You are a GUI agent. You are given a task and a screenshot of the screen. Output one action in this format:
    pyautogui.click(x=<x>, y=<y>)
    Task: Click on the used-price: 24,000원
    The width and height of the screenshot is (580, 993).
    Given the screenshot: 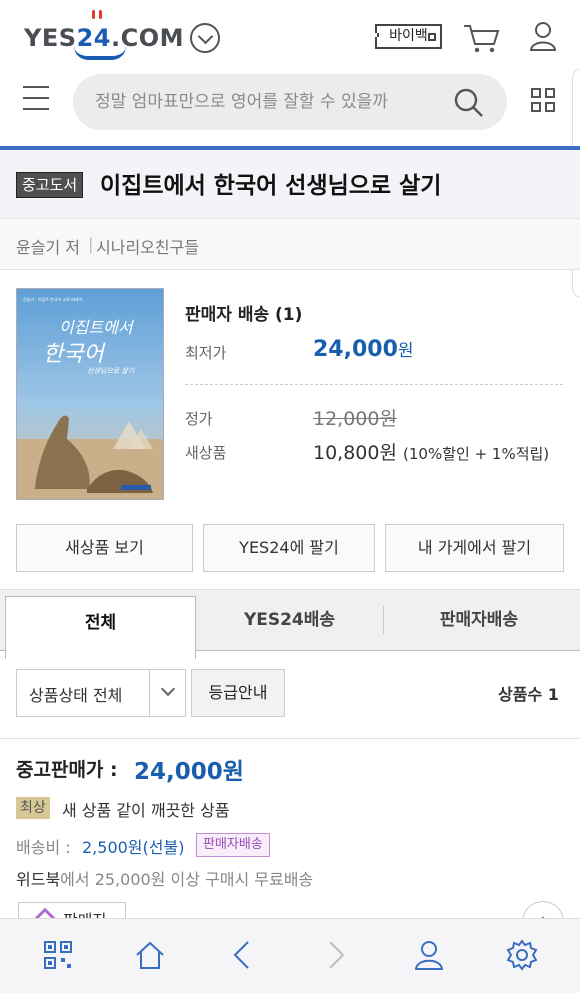 What is the action you would take?
    pyautogui.click(x=189, y=772)
    